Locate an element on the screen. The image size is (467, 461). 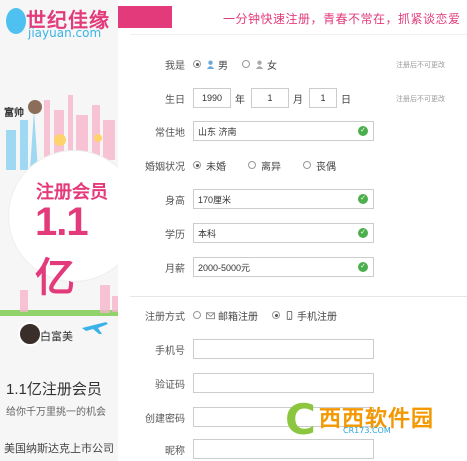
female-user-icon is located at coordinates (259, 64).